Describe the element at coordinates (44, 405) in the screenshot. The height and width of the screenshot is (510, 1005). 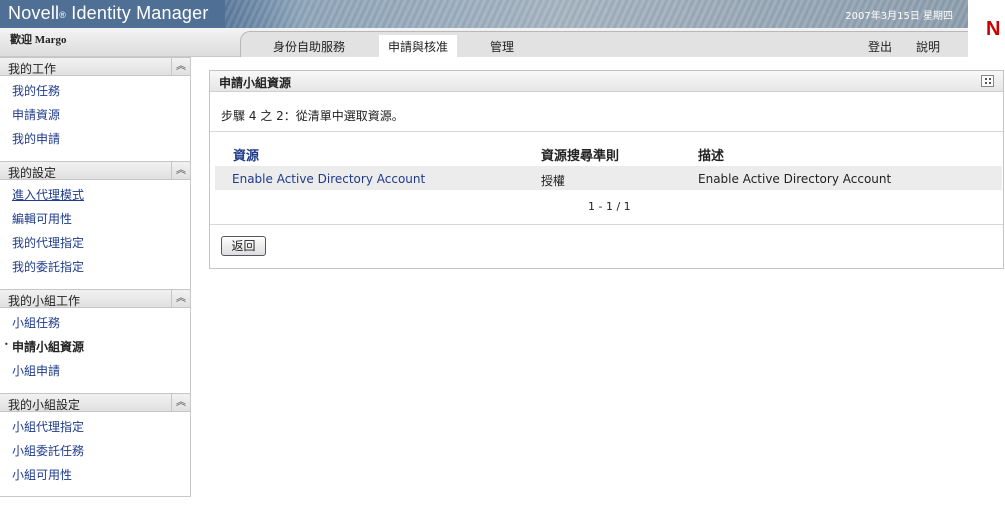
I see `section-title: 我的小組設定` at that location.